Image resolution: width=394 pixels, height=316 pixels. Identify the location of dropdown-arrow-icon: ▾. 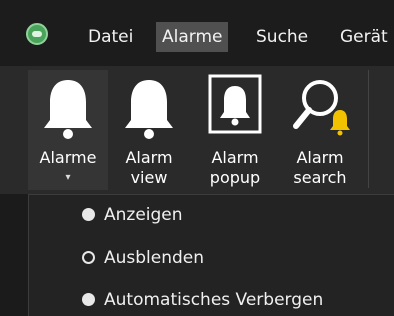
(68, 177).